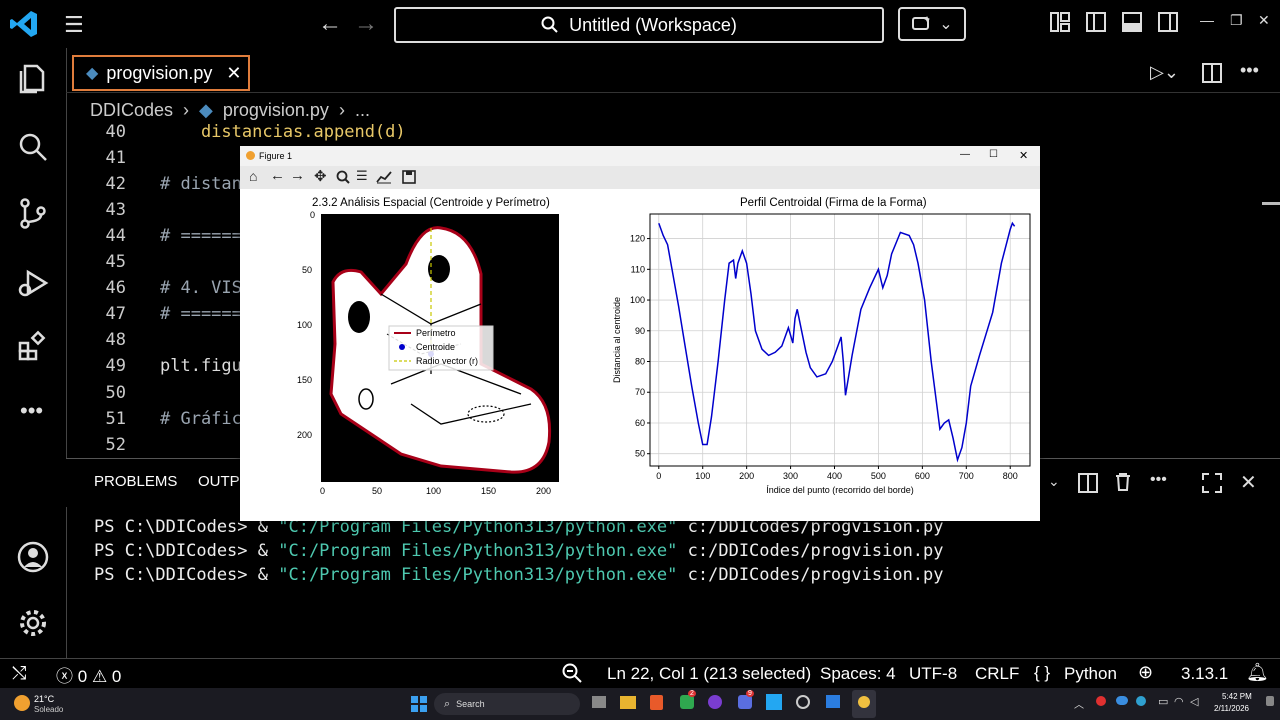 The image size is (1280, 720). Describe the element at coordinates (330, 24) in the screenshot. I see `back-arrow-icon: ←` at that location.